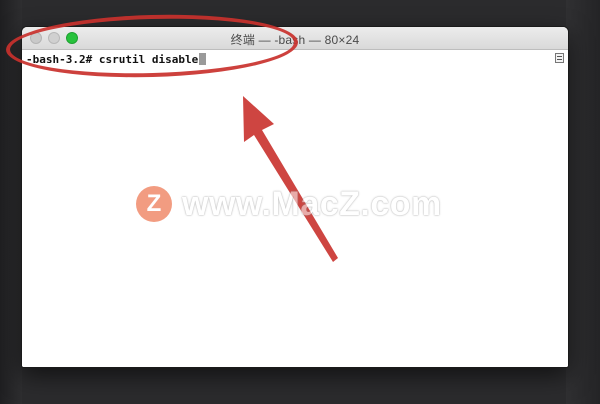 The height and width of the screenshot is (404, 600). Describe the element at coordinates (312, 203) in the screenshot. I see `watermark-text: www.MacZ.com` at that location.